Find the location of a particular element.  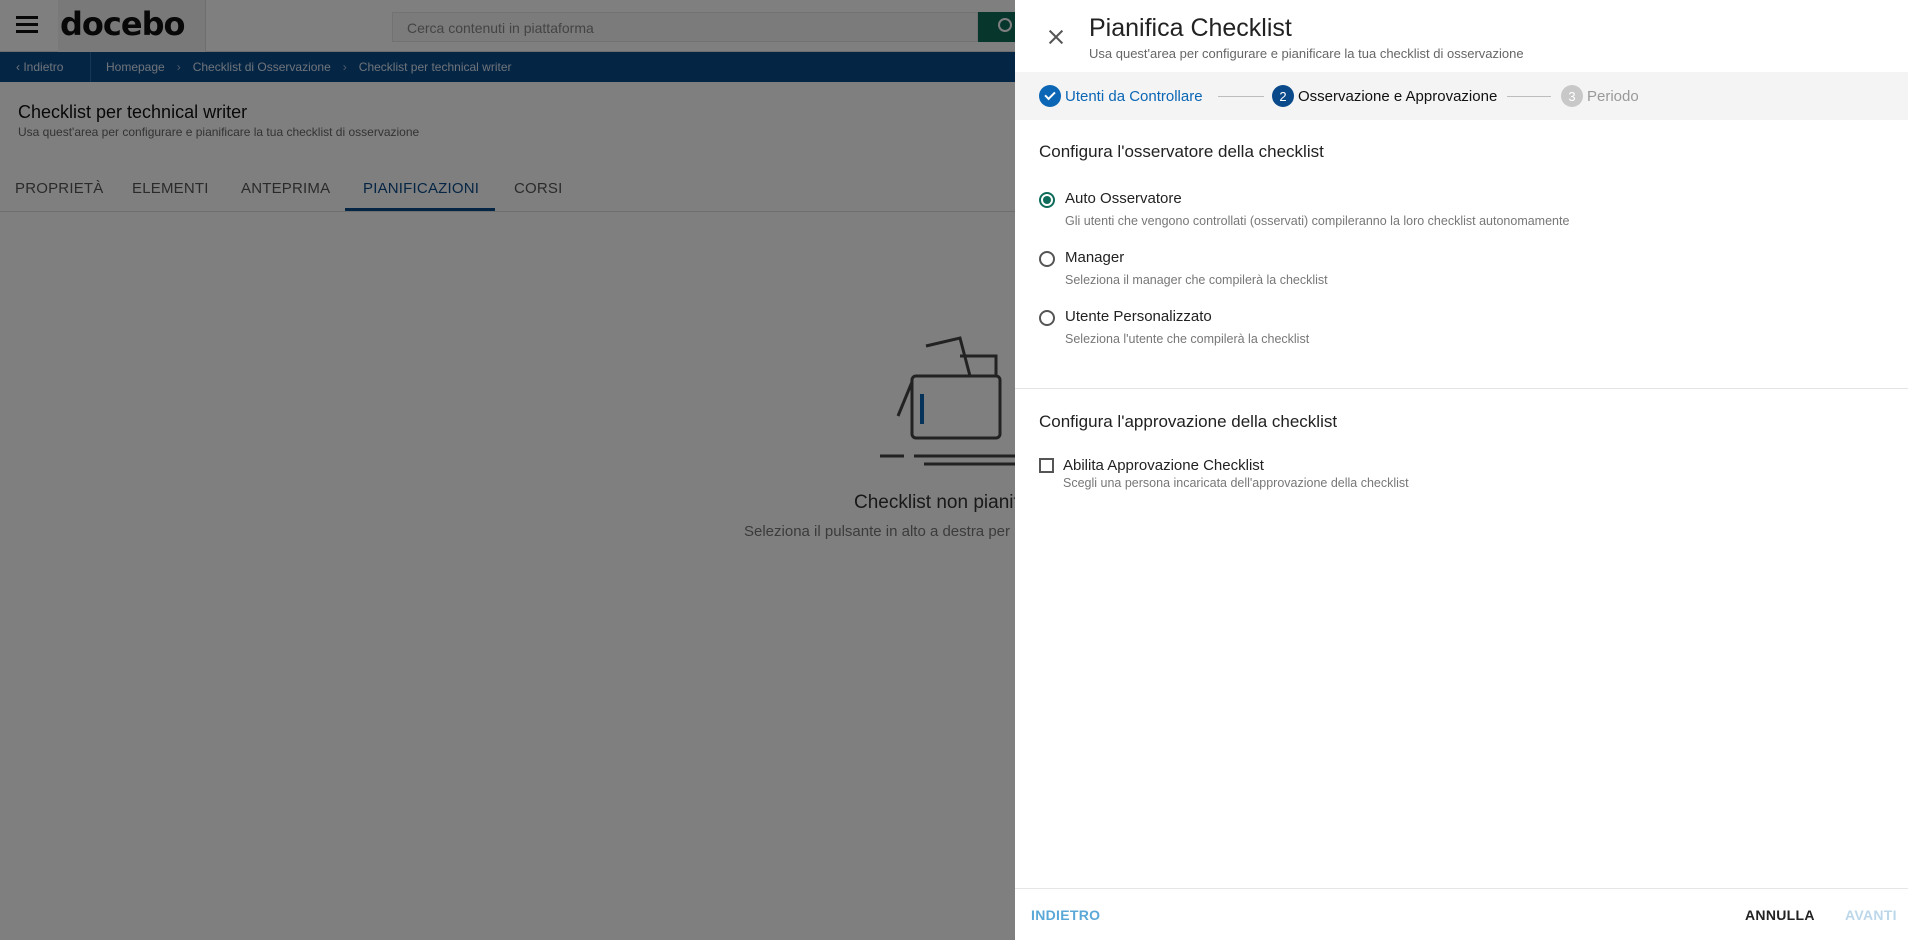

close-icon is located at coordinates (1056, 37).